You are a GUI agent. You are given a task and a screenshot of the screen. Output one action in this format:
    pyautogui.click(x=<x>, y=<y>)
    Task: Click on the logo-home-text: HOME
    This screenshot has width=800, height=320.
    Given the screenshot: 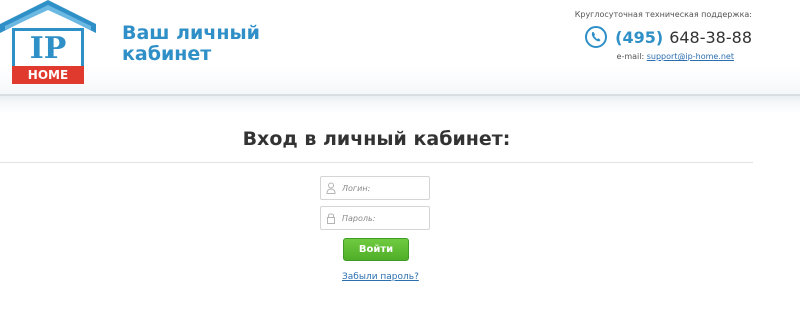 What is the action you would take?
    pyautogui.click(x=48, y=75)
    